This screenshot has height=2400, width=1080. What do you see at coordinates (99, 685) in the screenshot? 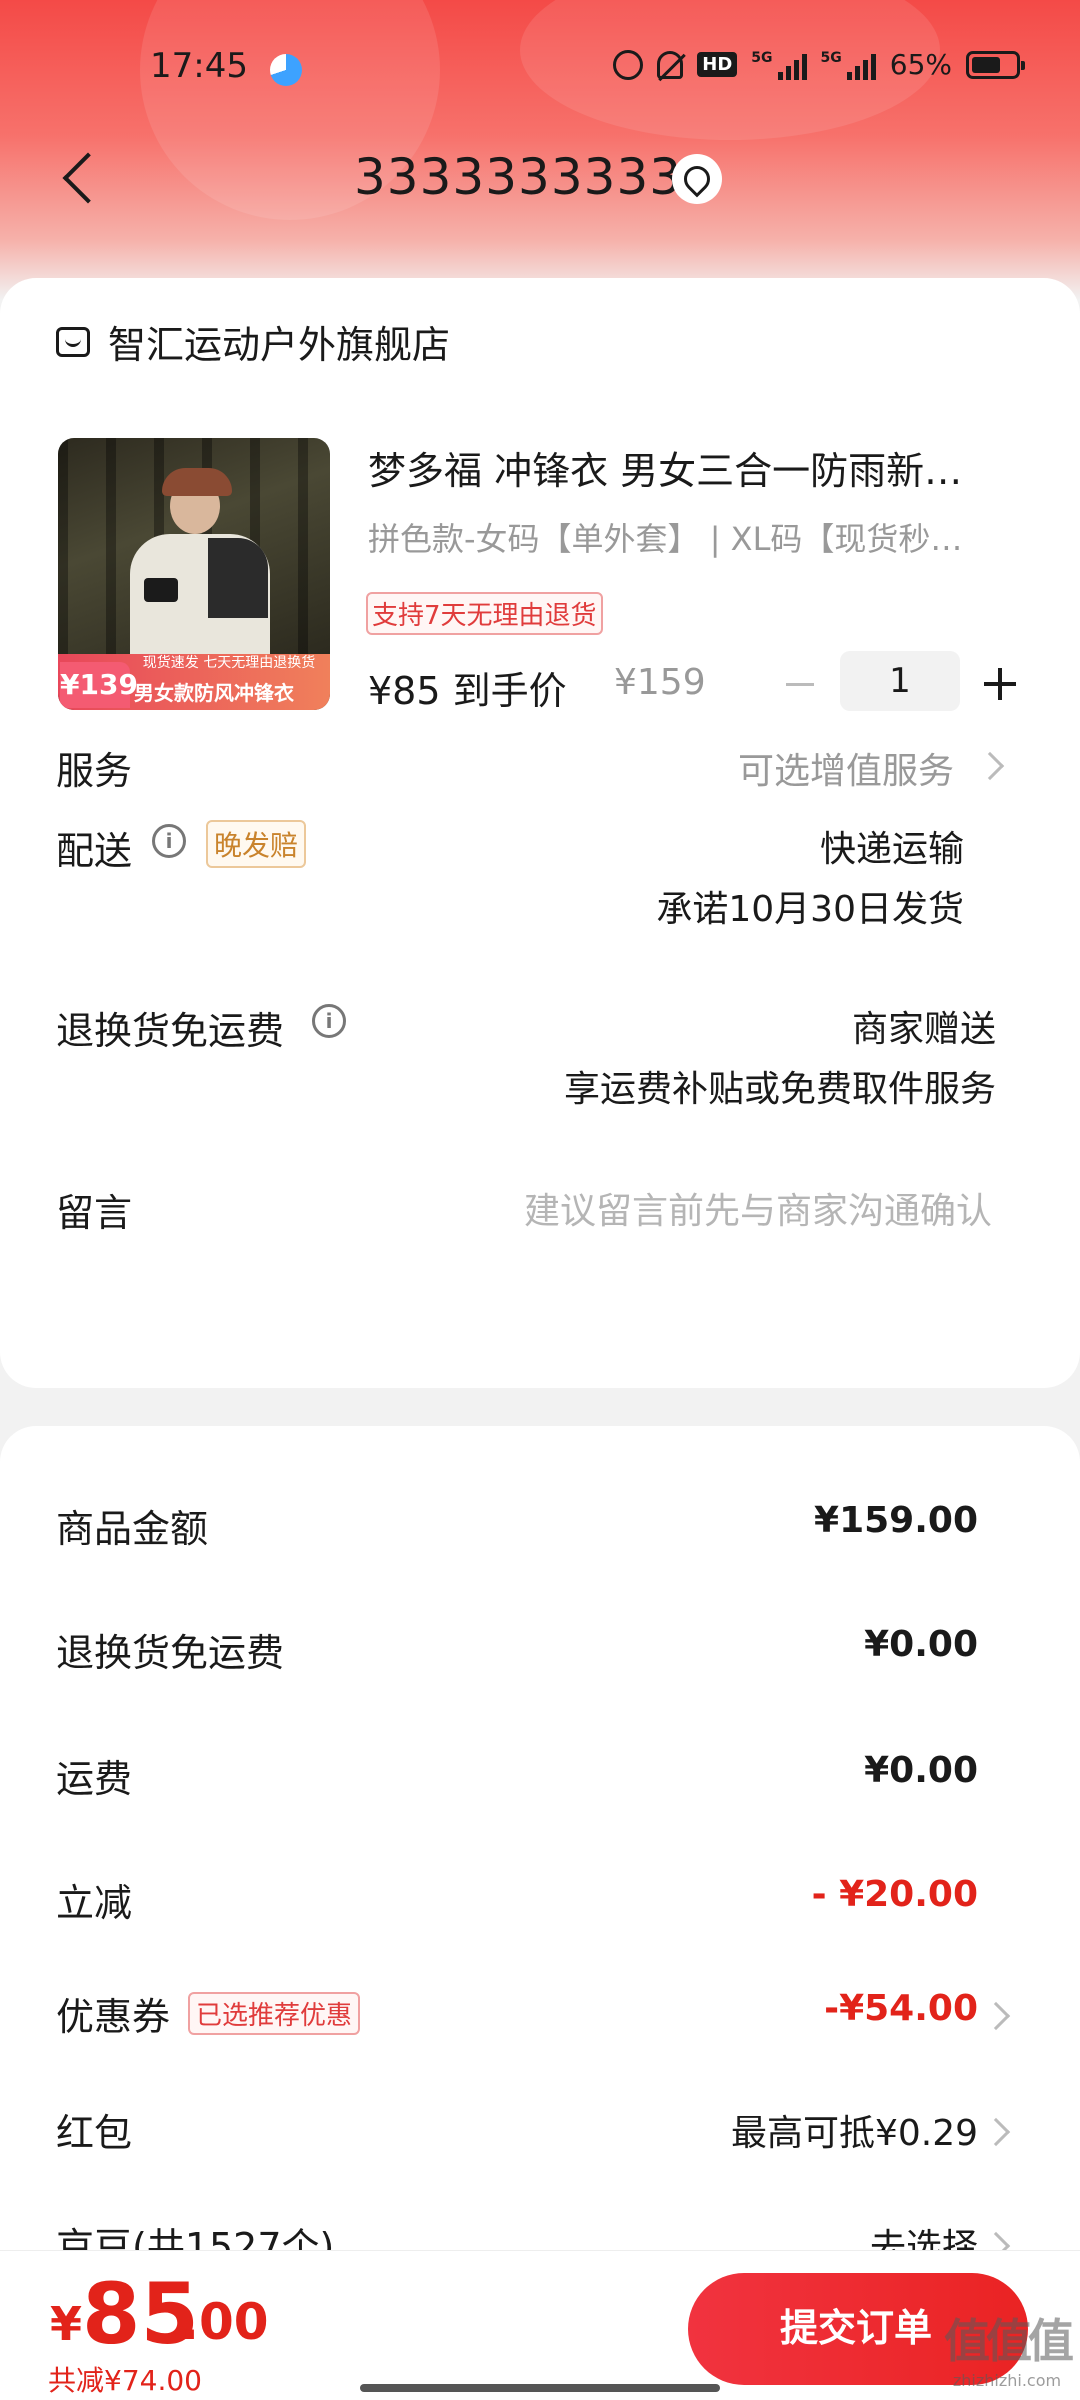
I see `product-image-price: ¥139` at bounding box center [99, 685].